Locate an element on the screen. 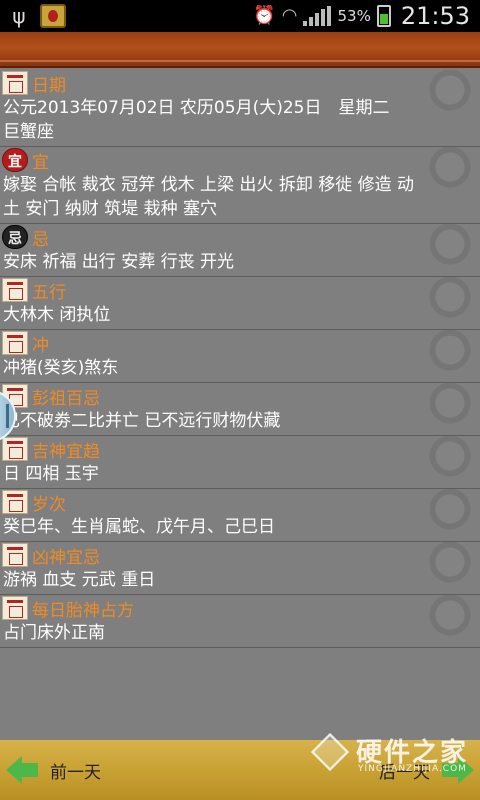 The width and height of the screenshot is (480, 800). section-date: 日期 公元2013年07月02日 农历05月(大)25日 星期二 巨蟹座 is located at coordinates (240, 108).